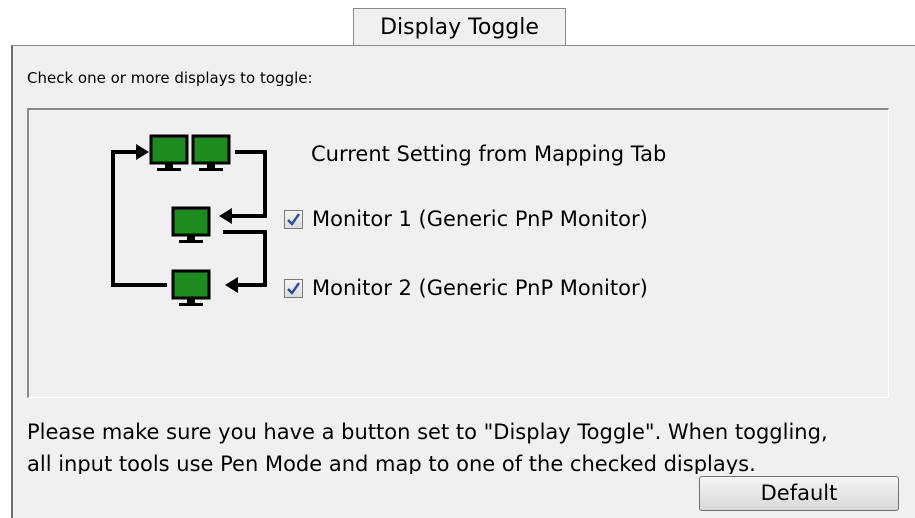  I want to click on monitor-1-checkbox, so click(293, 219).